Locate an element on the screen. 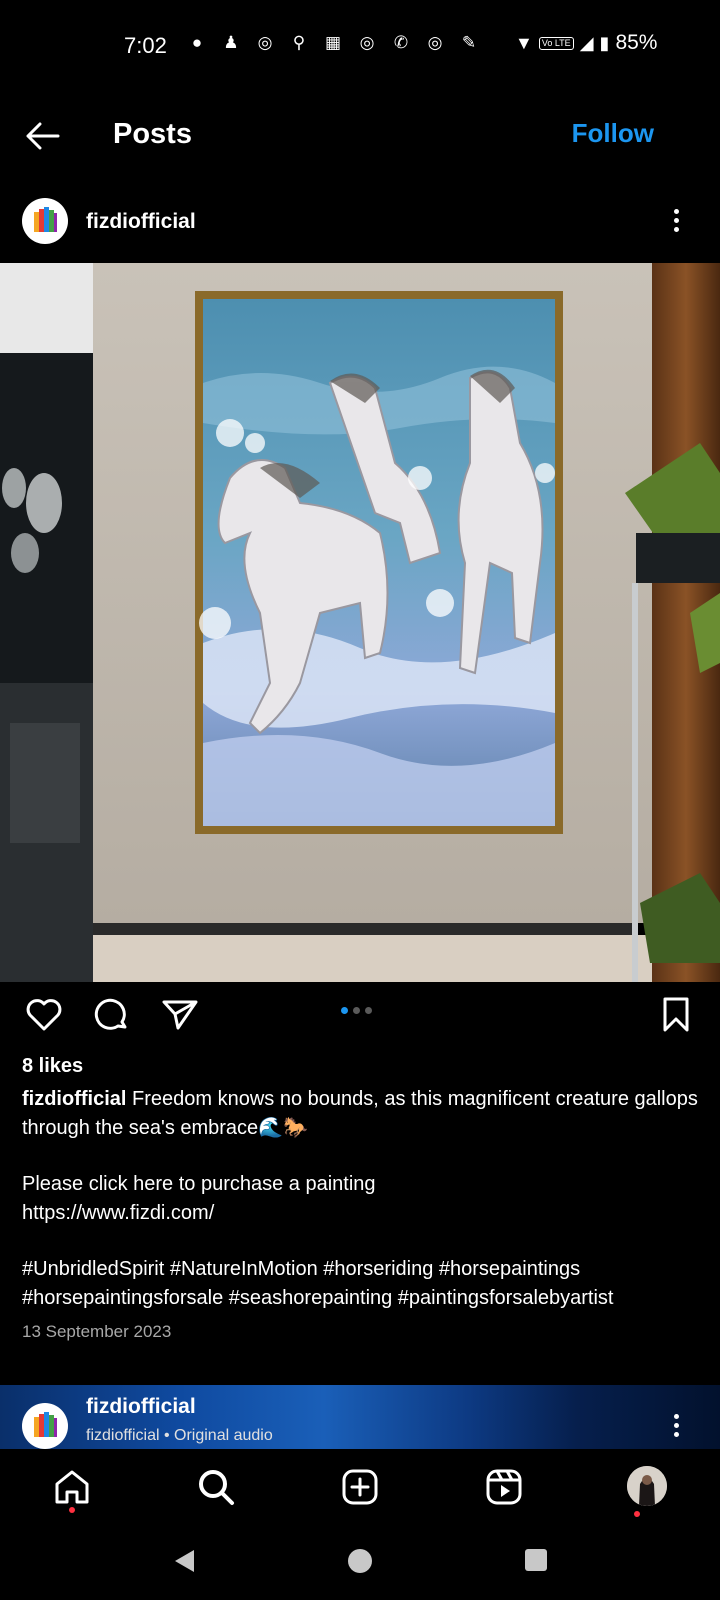 The image size is (720, 1600). comment-icon is located at coordinates (110, 1014).